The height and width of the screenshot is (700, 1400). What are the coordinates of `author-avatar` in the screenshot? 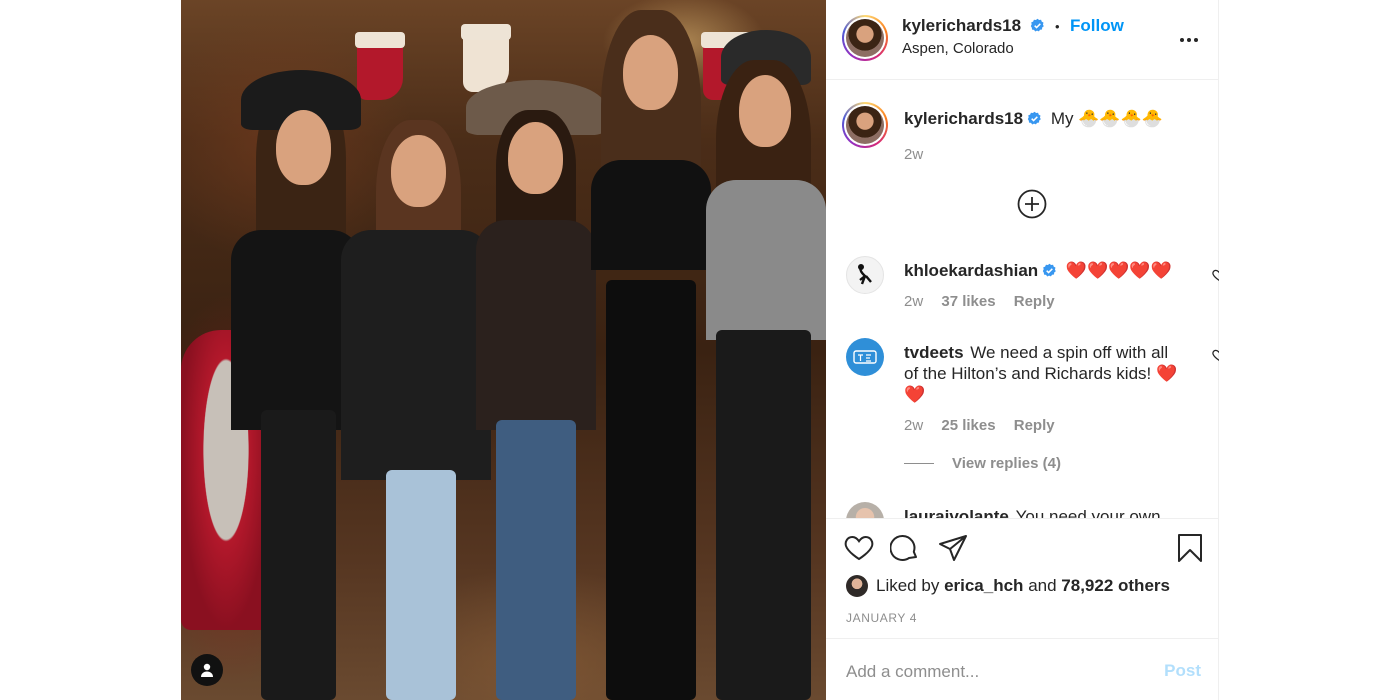 It's located at (865, 38).